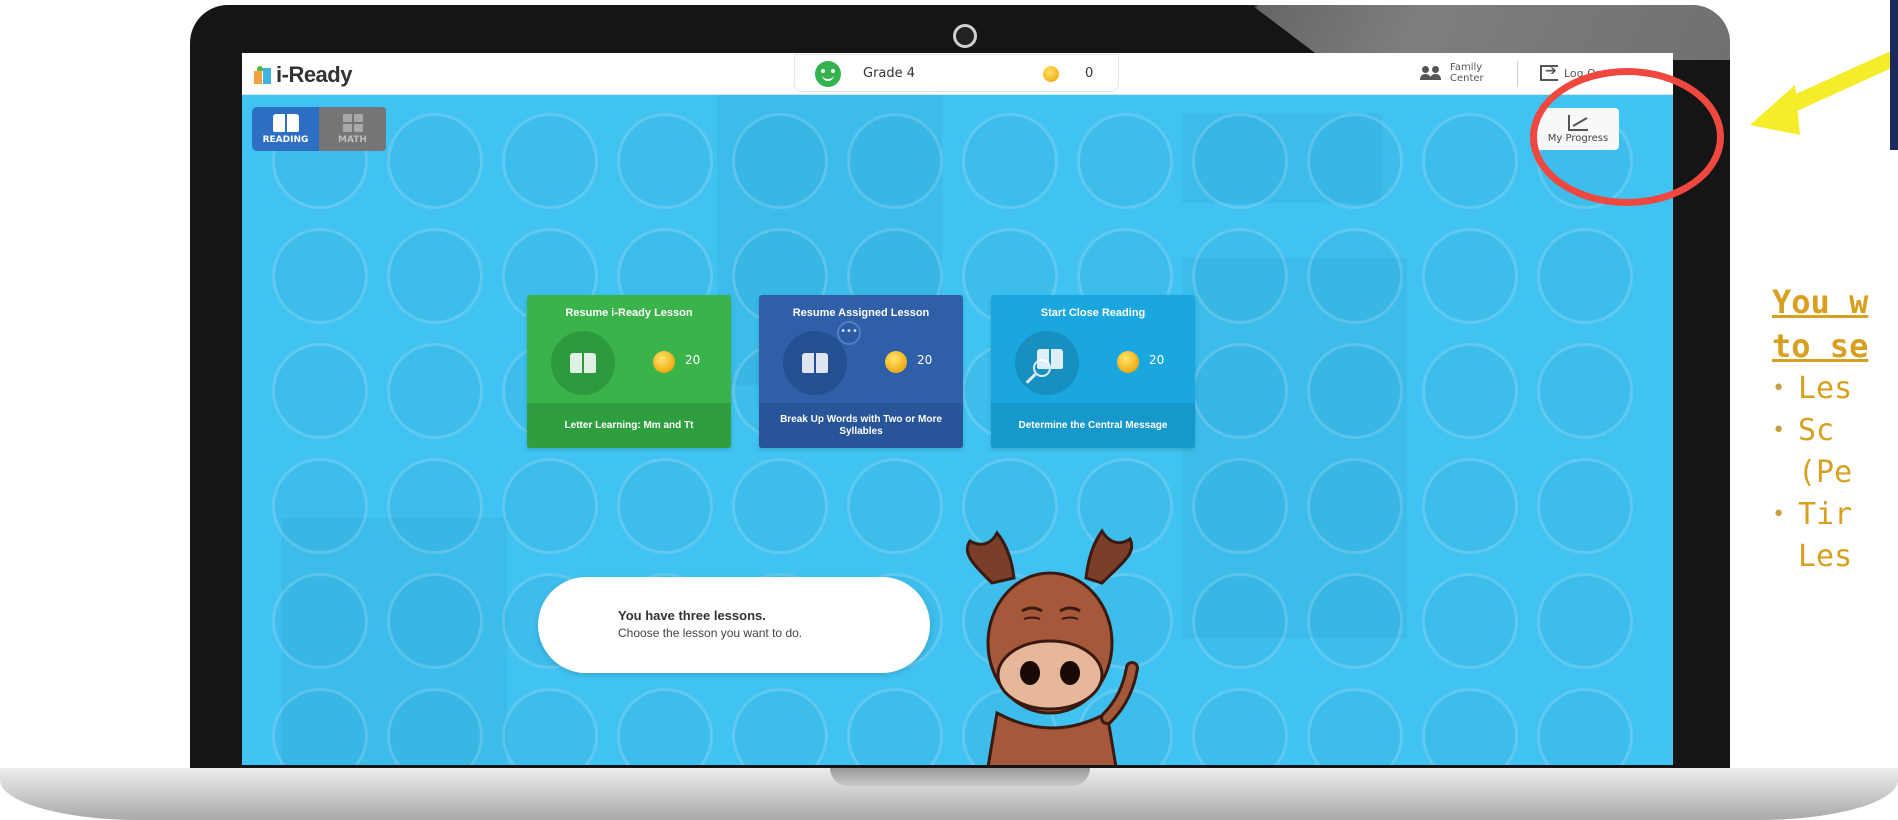  Describe the element at coordinates (263, 75) in the screenshot. I see `iready-logo-icon` at that location.